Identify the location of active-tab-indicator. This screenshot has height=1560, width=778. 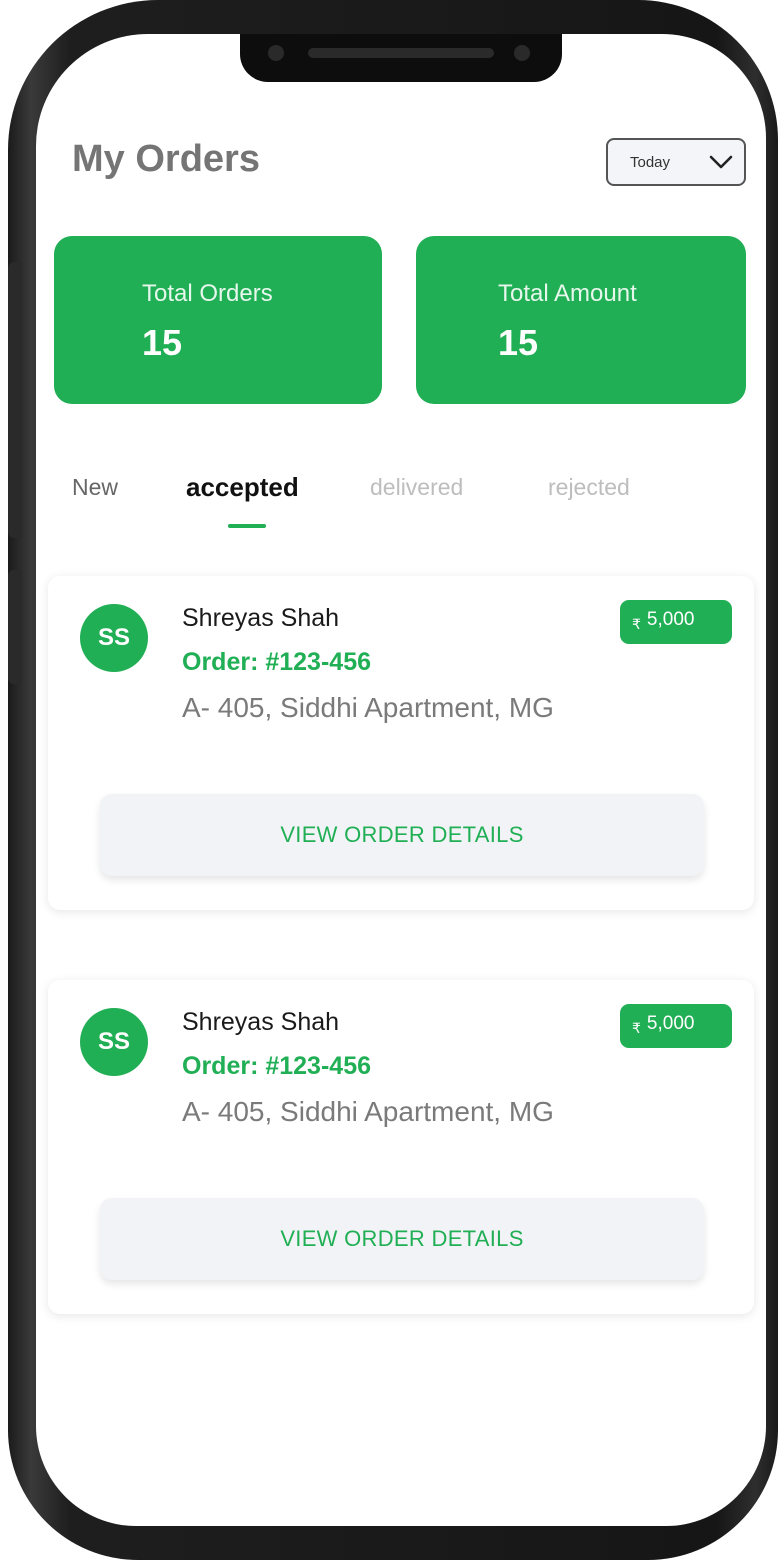
(247, 526).